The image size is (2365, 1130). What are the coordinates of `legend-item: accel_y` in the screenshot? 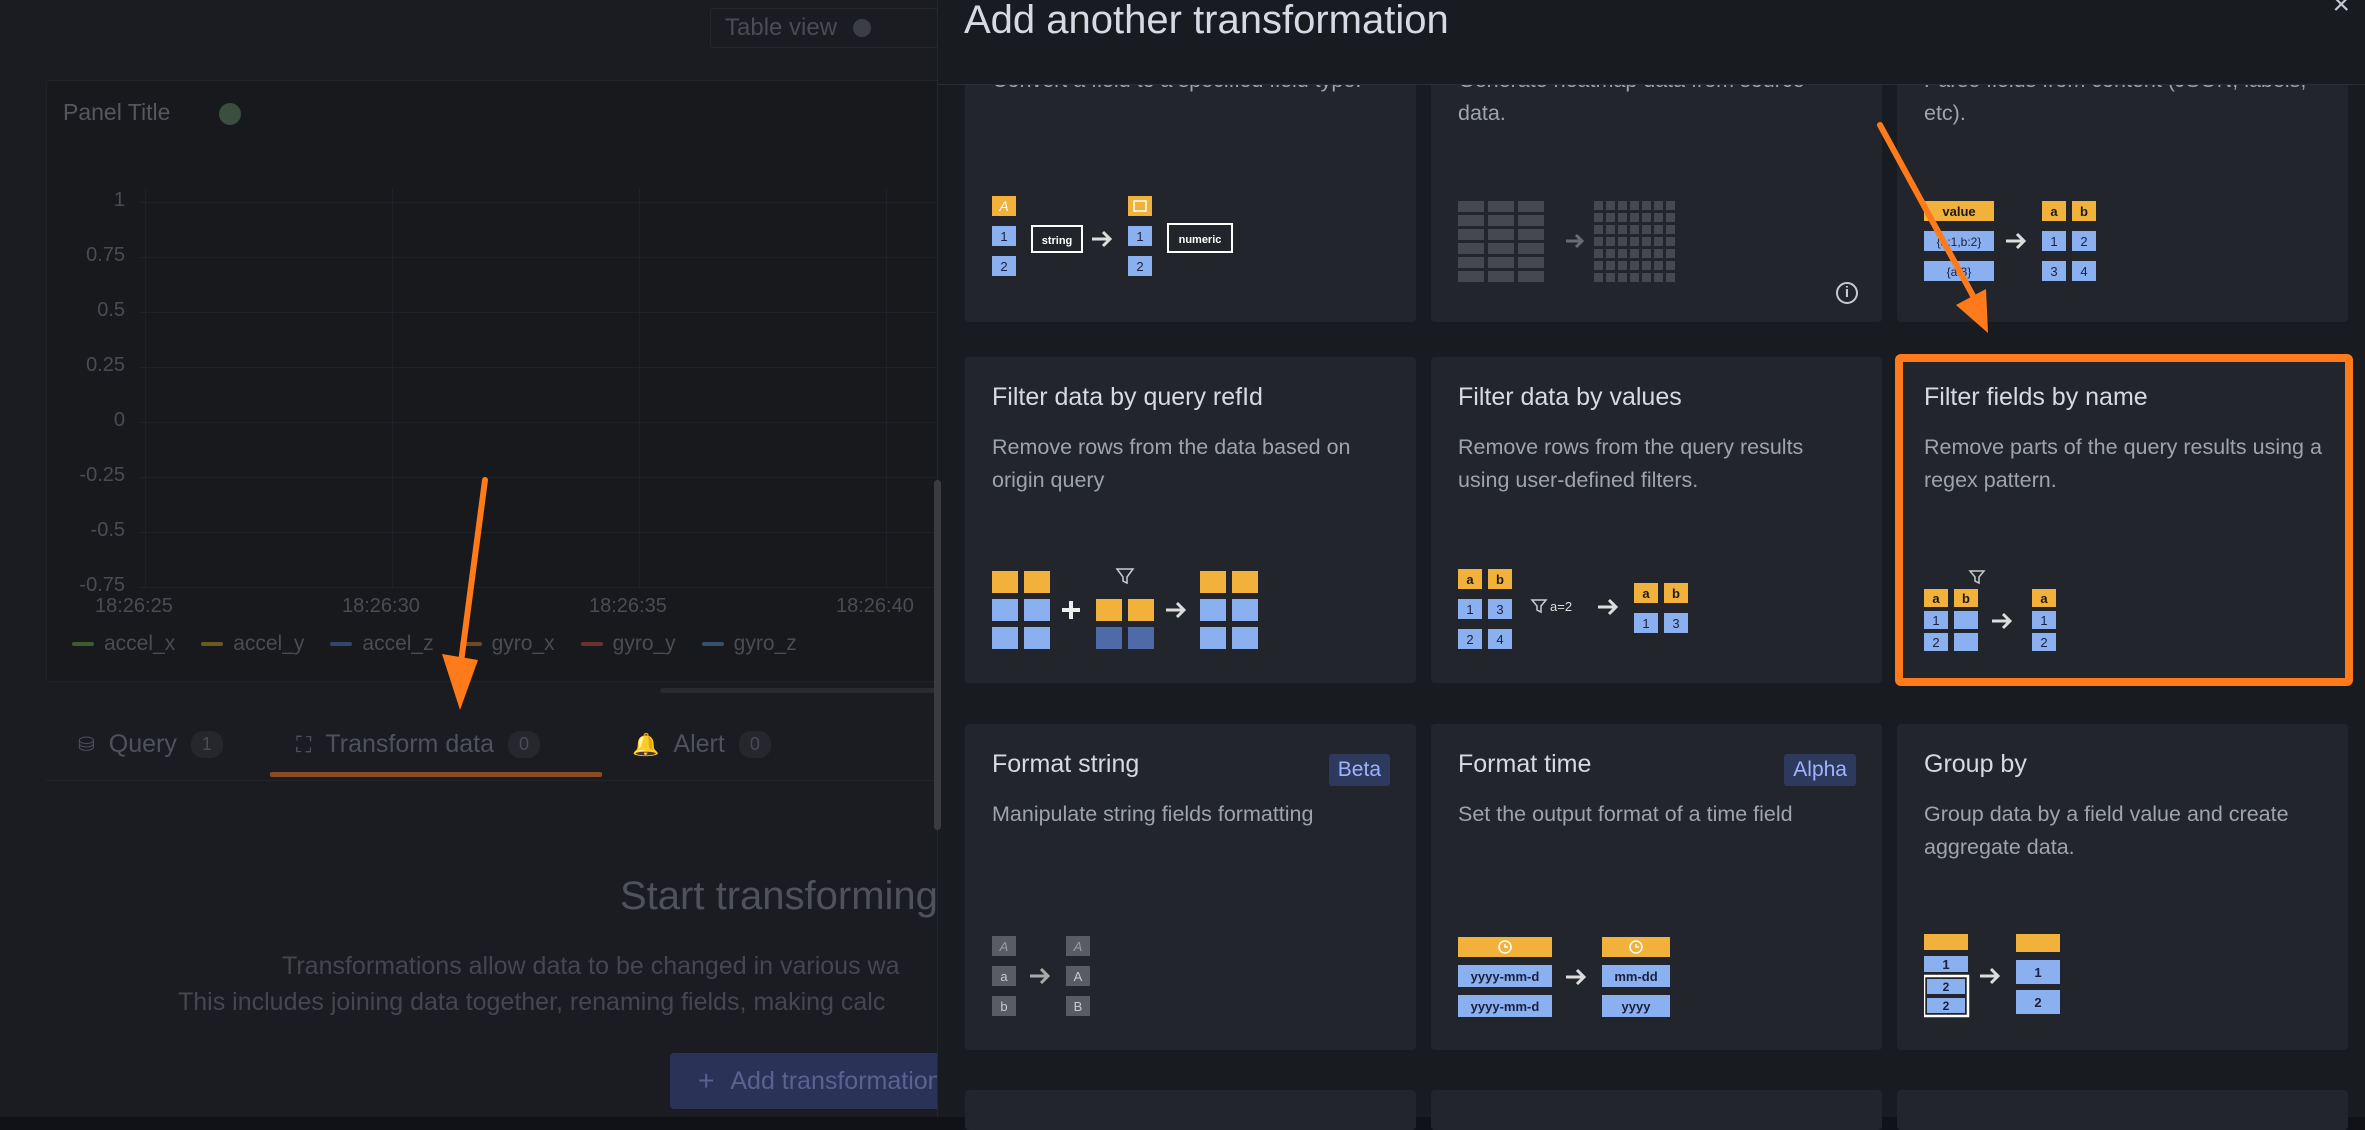 It's located at (252, 644).